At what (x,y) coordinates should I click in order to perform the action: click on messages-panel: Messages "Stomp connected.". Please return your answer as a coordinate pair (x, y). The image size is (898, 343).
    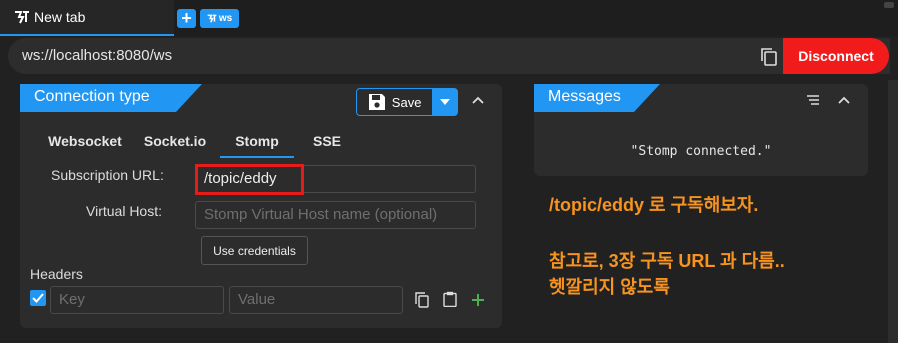
    Looking at the image, I should click on (701, 130).